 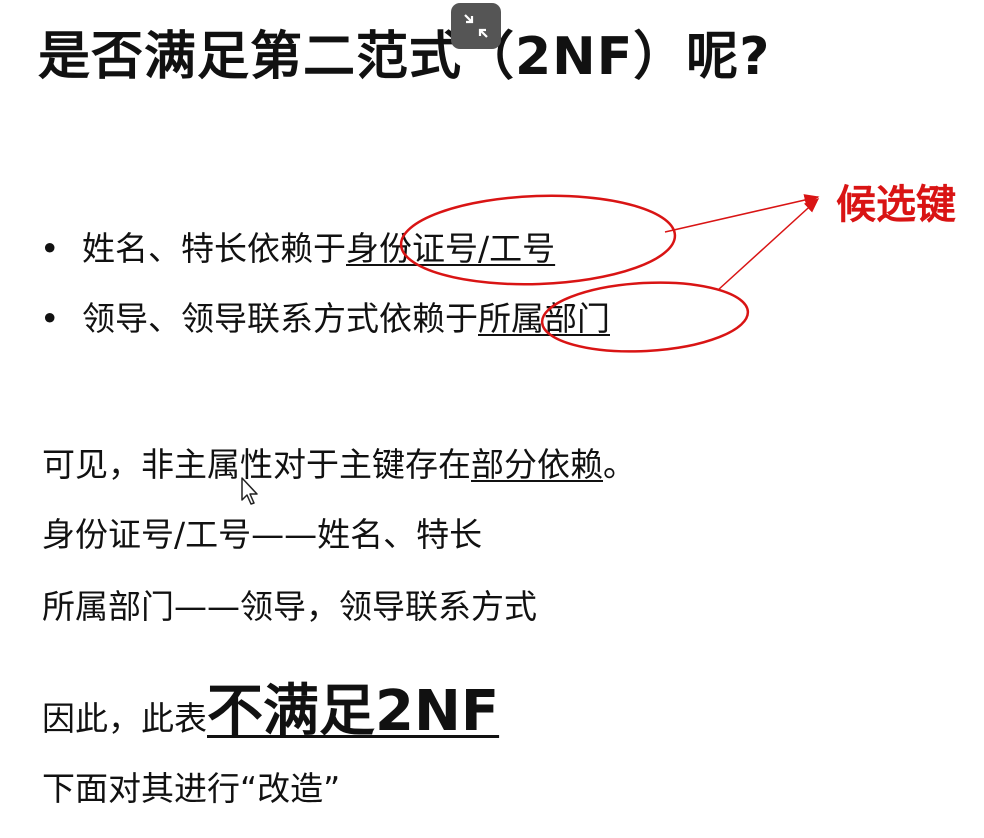 What do you see at coordinates (537, 464) in the screenshot?
I see `partial-dependency-text: 部分依赖` at bounding box center [537, 464].